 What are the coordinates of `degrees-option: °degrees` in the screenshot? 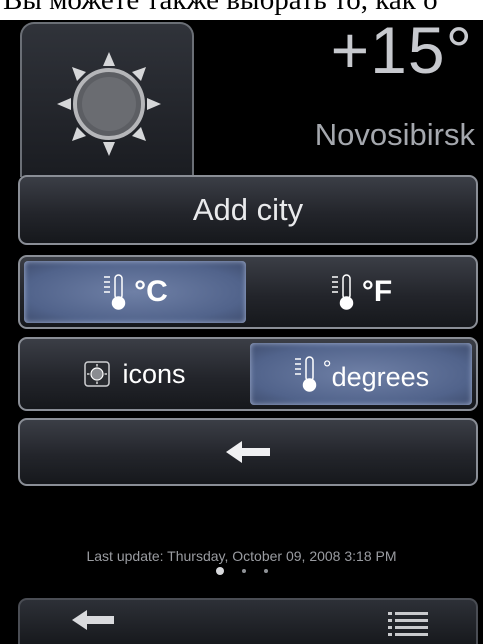 It's located at (361, 374).